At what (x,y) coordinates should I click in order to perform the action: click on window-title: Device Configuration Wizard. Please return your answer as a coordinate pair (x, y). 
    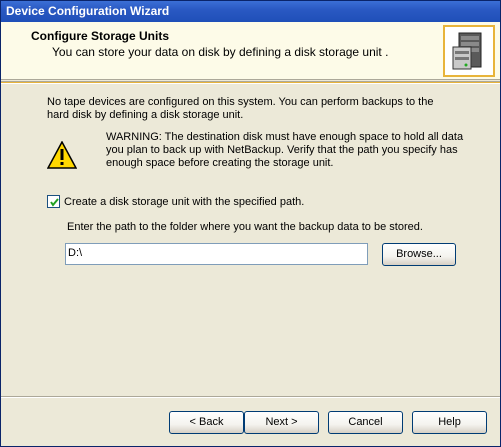
    Looking at the image, I should click on (88, 11).